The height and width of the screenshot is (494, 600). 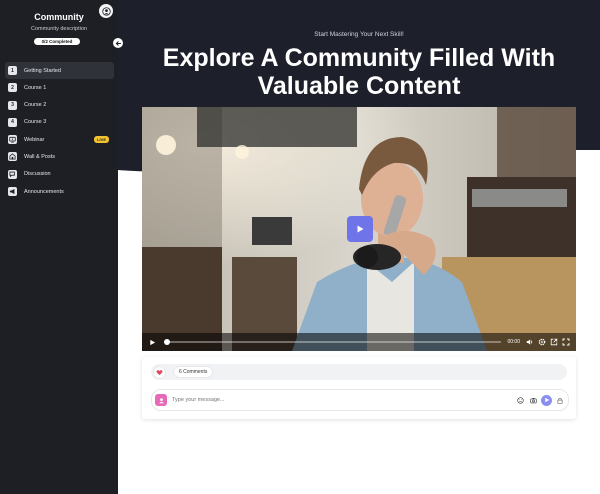 I want to click on community-title: Community, so click(x=59, y=17).